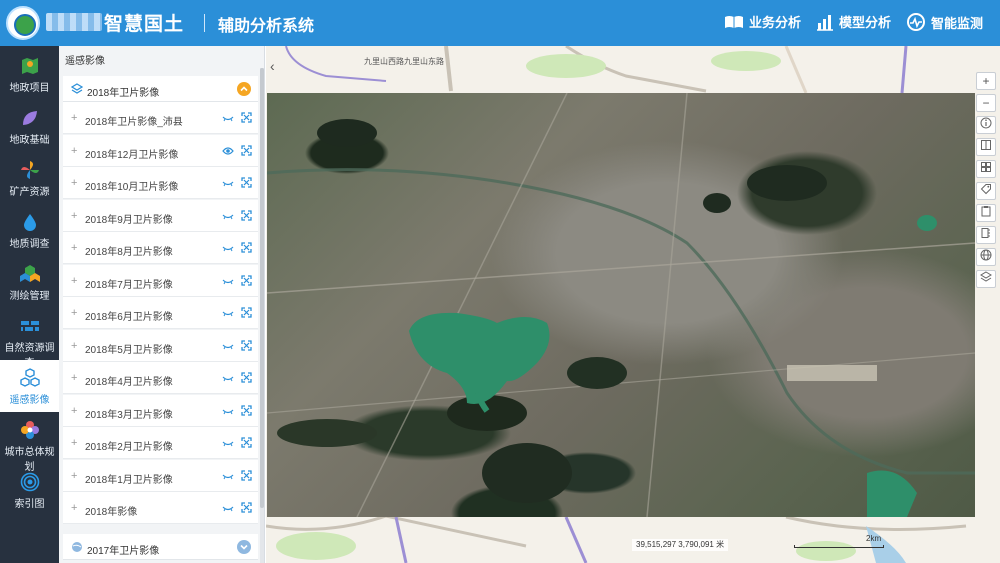  What do you see at coordinates (29, 296) in the screenshot?
I see `sidebar-item-label: 测绘管理` at bounding box center [29, 296].